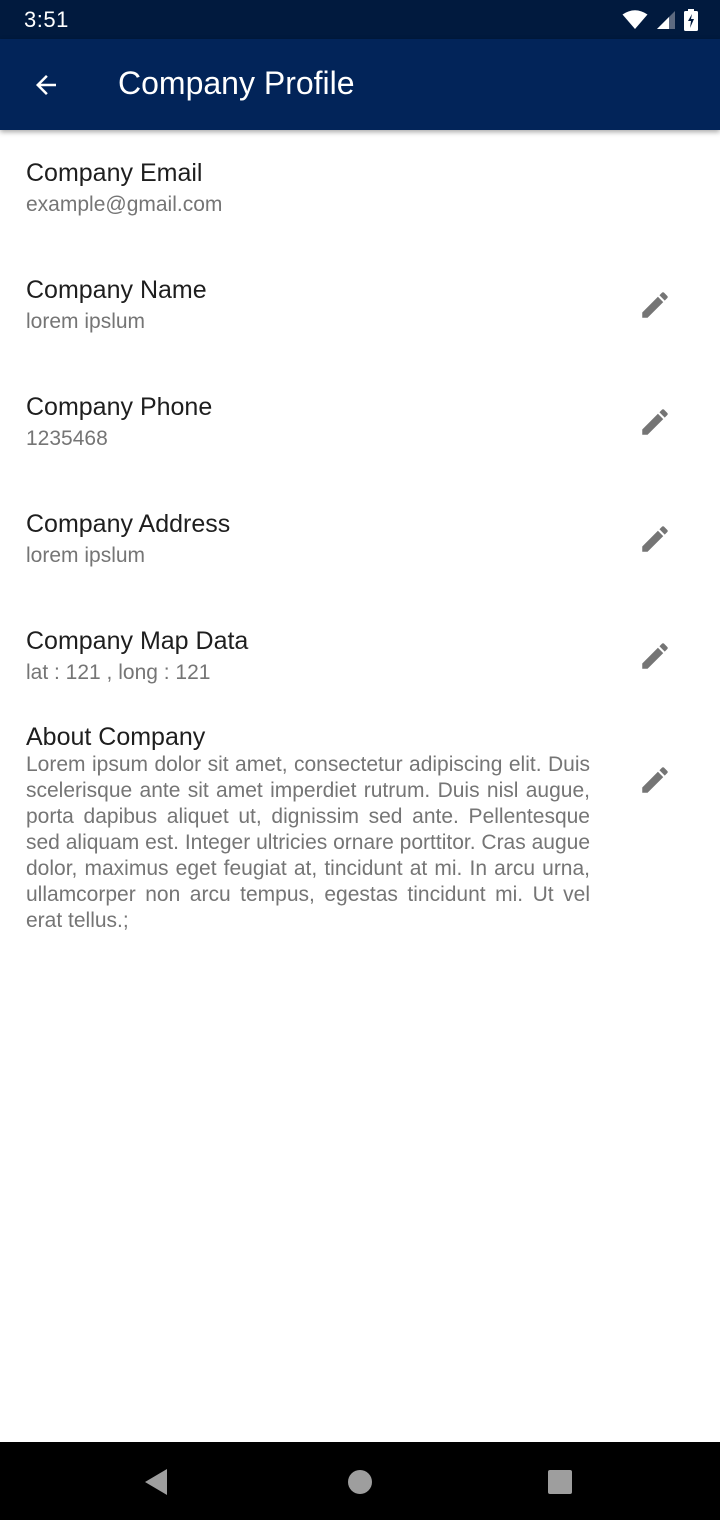 Image resolution: width=720 pixels, height=1520 pixels. What do you see at coordinates (114, 173) in the screenshot?
I see `company-email-label: Company Email` at bounding box center [114, 173].